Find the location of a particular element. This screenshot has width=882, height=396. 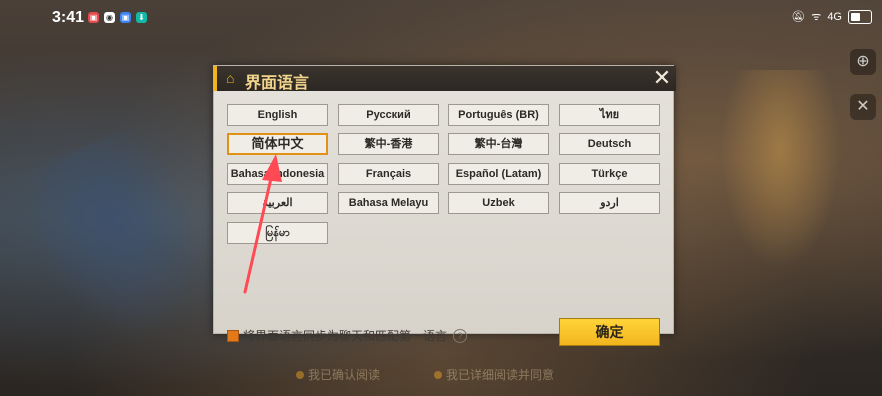

language-option: 简体中文 is located at coordinates (277, 144).